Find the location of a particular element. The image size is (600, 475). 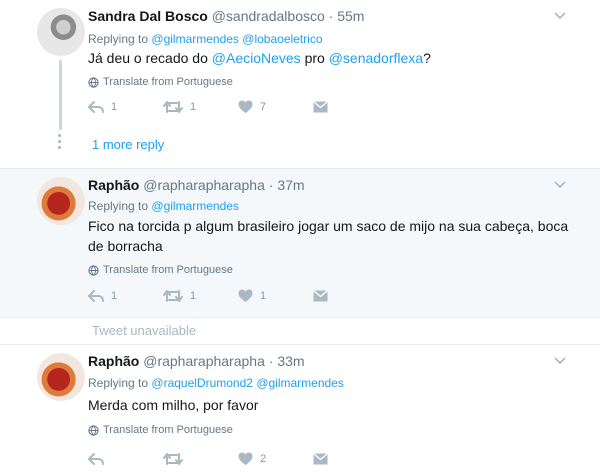

timestamp: 37m is located at coordinates (290, 185).